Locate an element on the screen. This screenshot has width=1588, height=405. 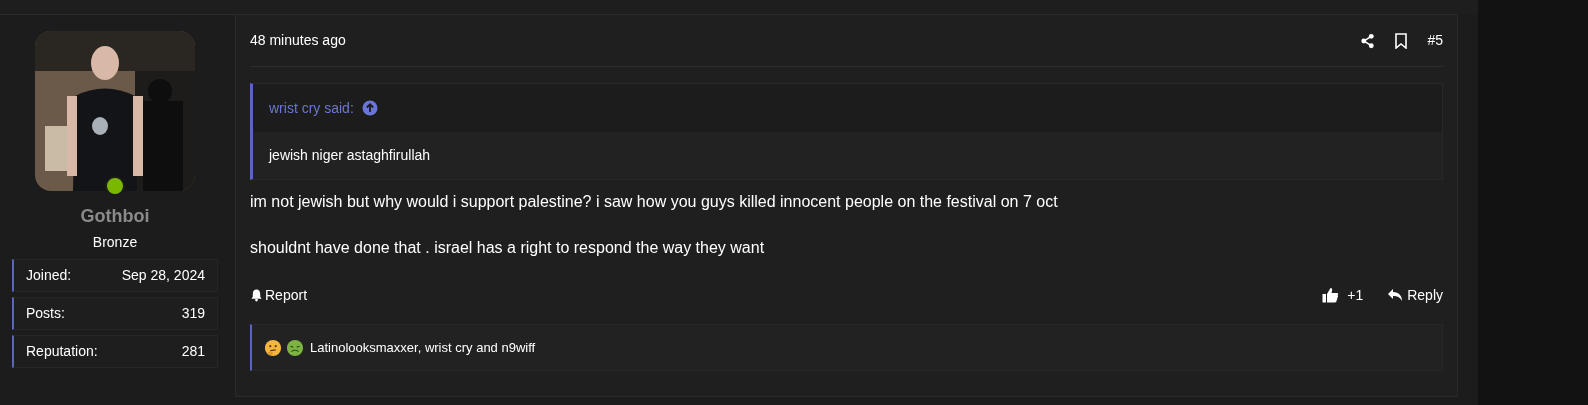
reply-button: Reply is located at coordinates (1415, 295).